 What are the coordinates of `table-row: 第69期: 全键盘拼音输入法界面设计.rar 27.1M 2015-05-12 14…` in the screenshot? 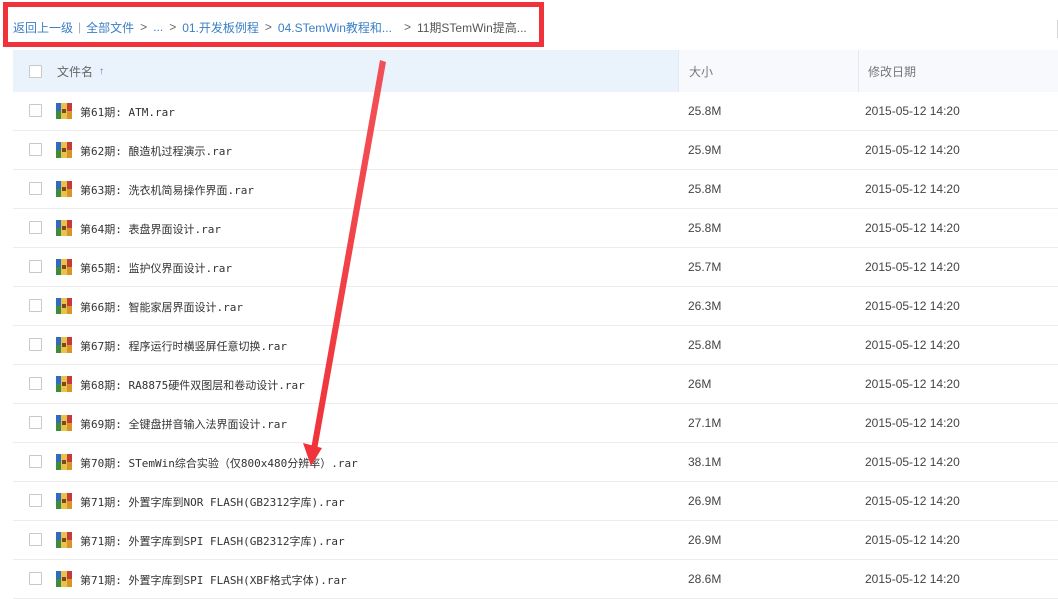 It's located at (535, 423).